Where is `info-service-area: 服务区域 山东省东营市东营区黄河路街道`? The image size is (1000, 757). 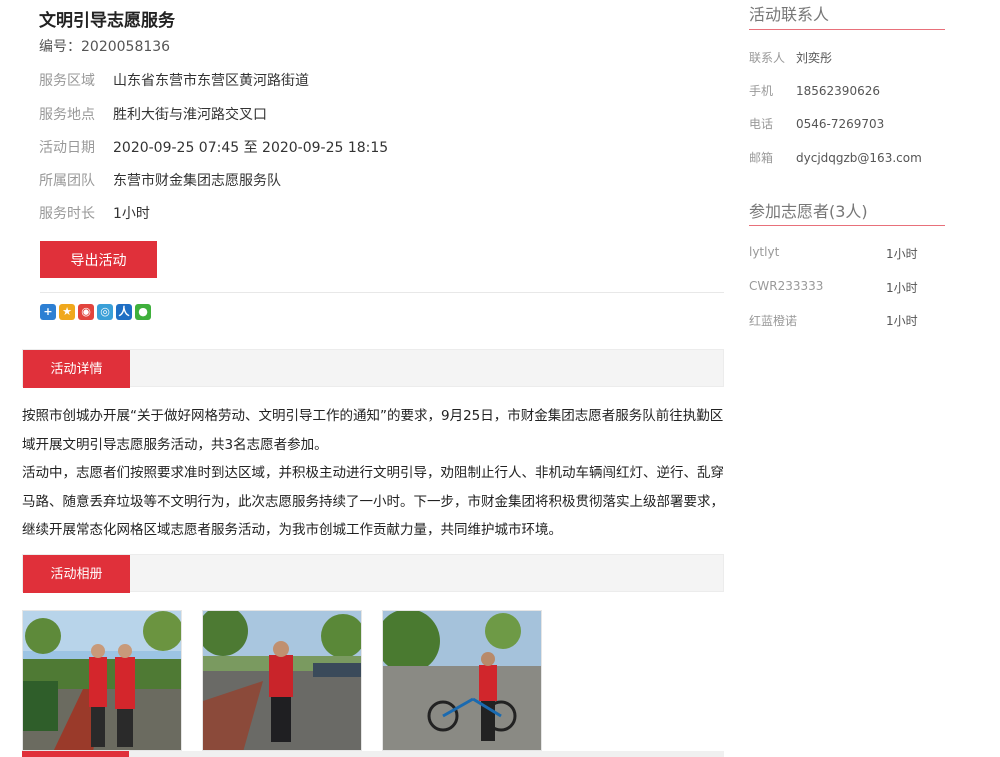
info-service-area: 服务区域 山东省东营市东营区黄河路街道 is located at coordinates (174, 80).